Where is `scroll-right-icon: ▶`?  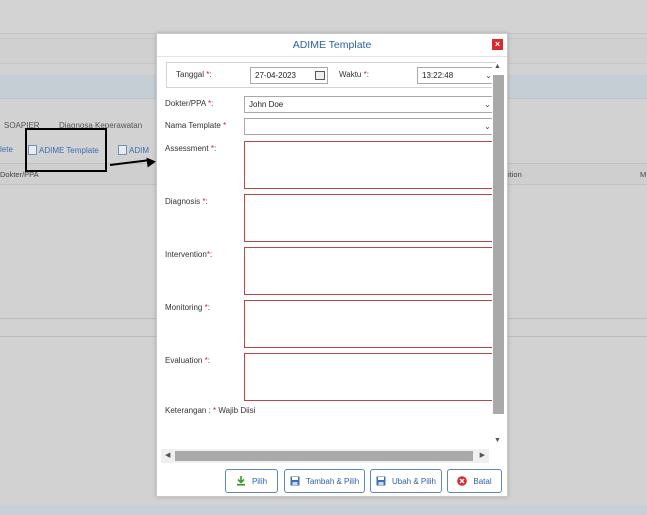
scroll-right-icon: ▶ is located at coordinates (482, 455).